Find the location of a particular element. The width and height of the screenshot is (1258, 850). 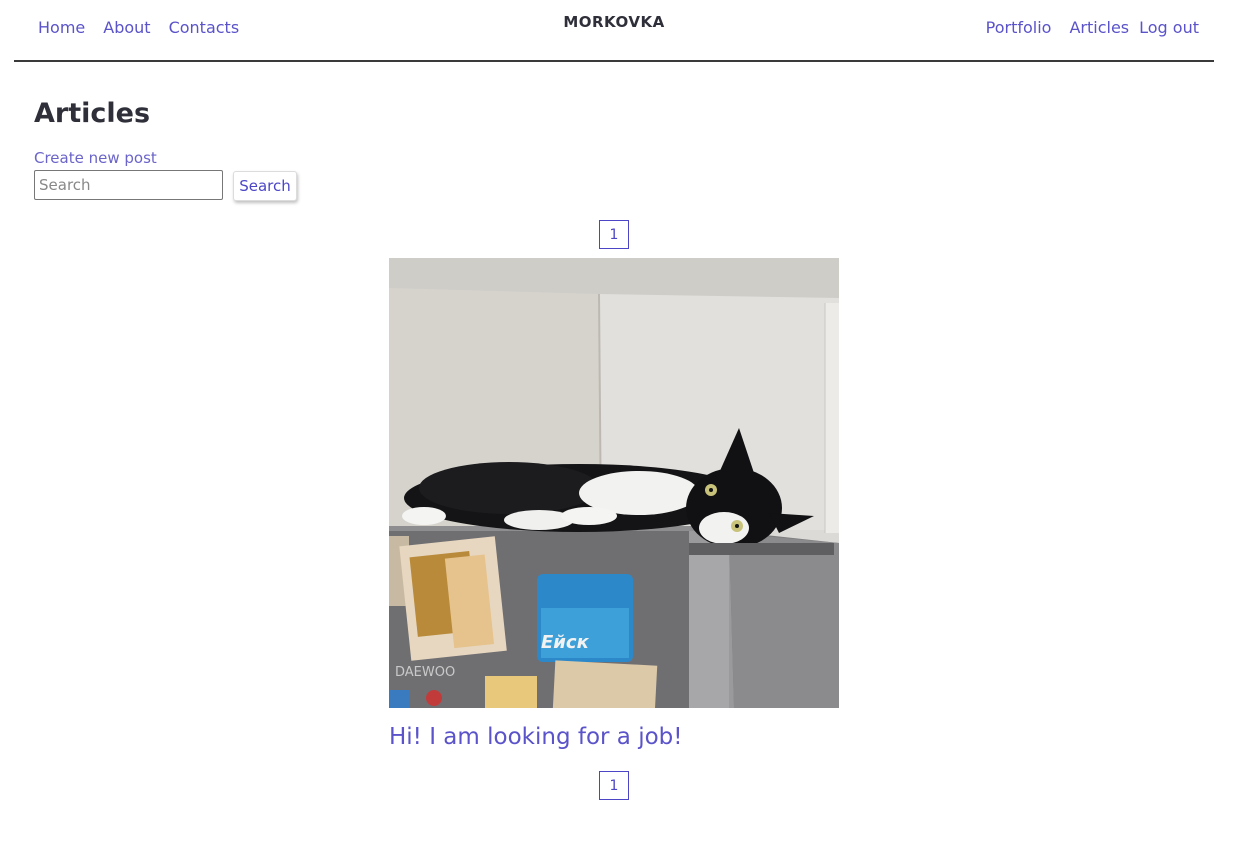

nav-left: Home About Contacts is located at coordinates (138, 27).